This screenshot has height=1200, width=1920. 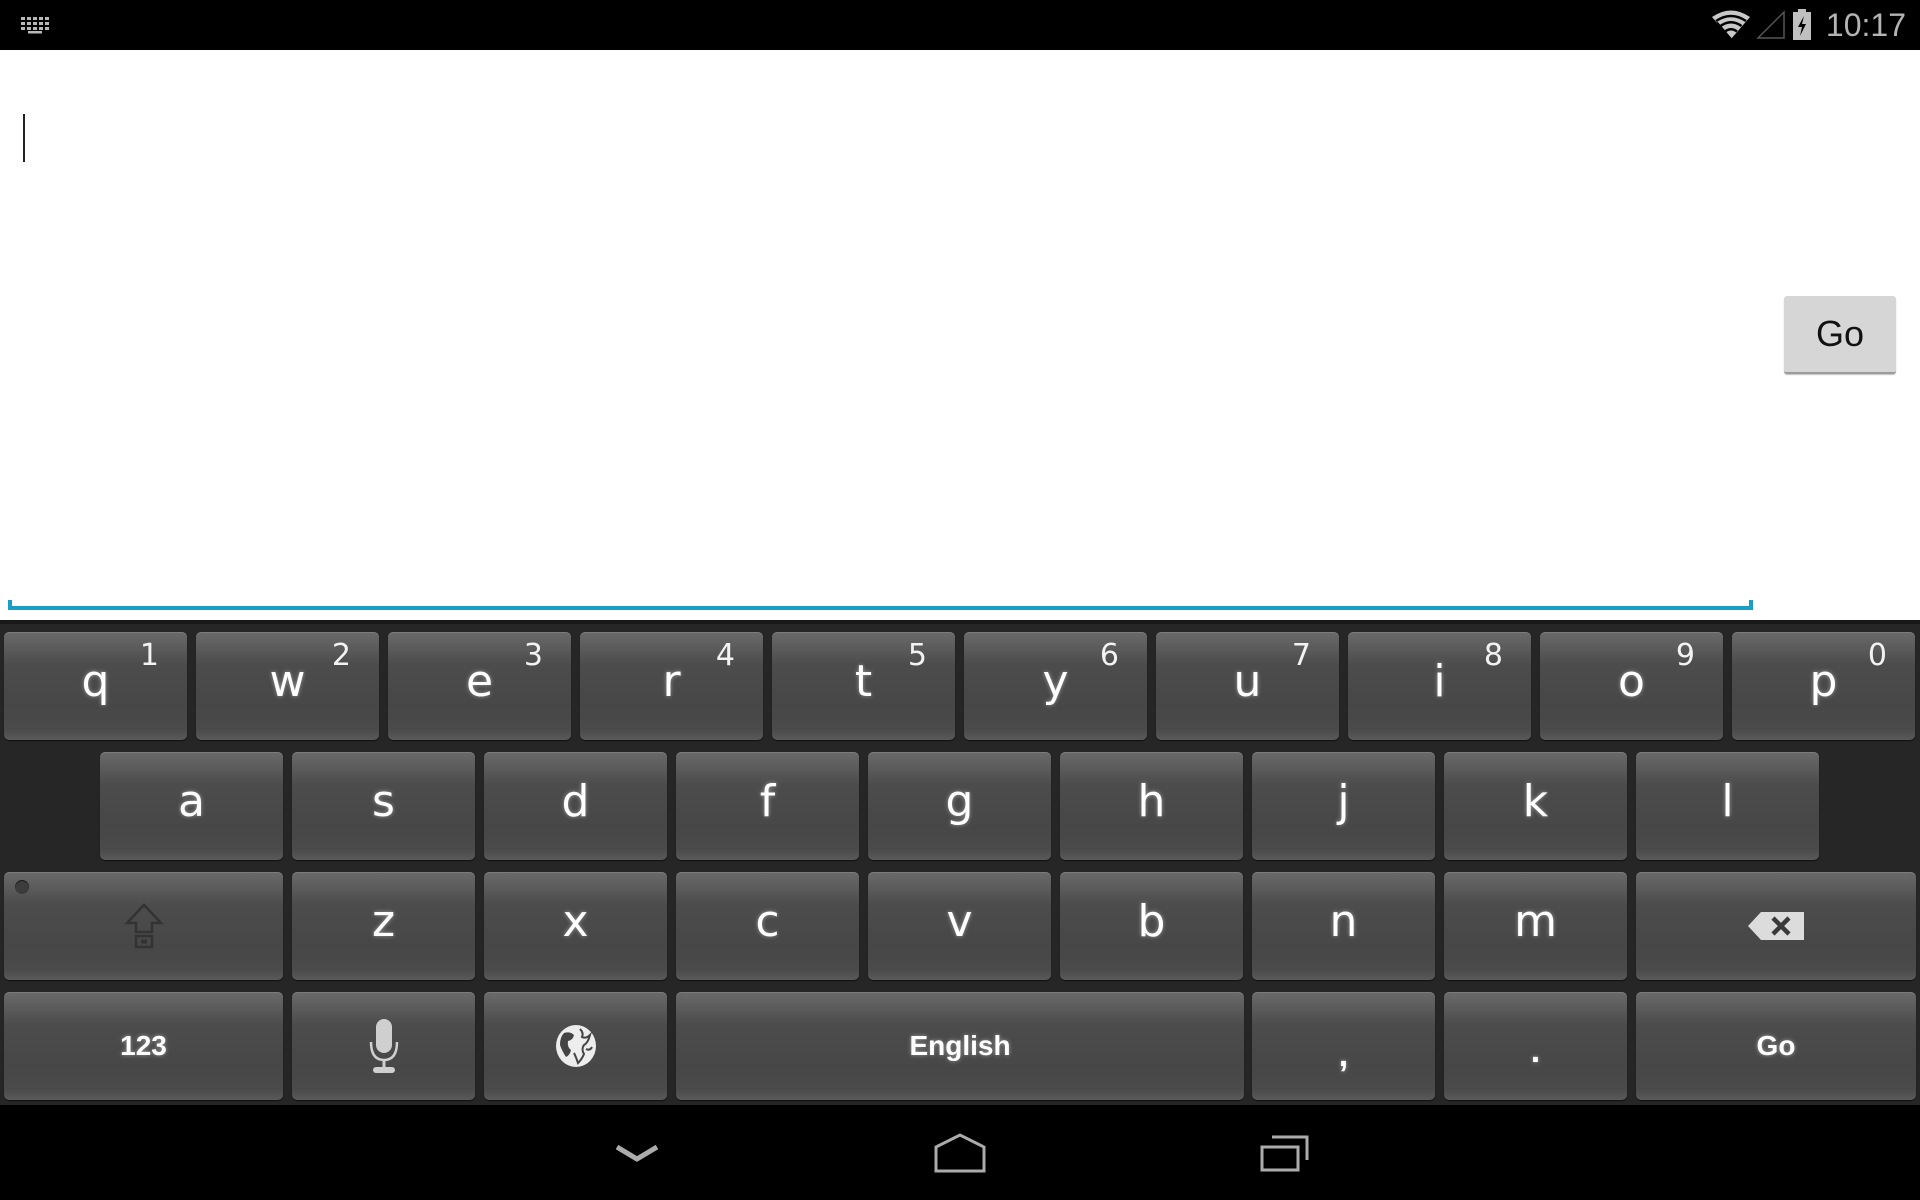 I want to click on key-label: u, so click(x=1247, y=681).